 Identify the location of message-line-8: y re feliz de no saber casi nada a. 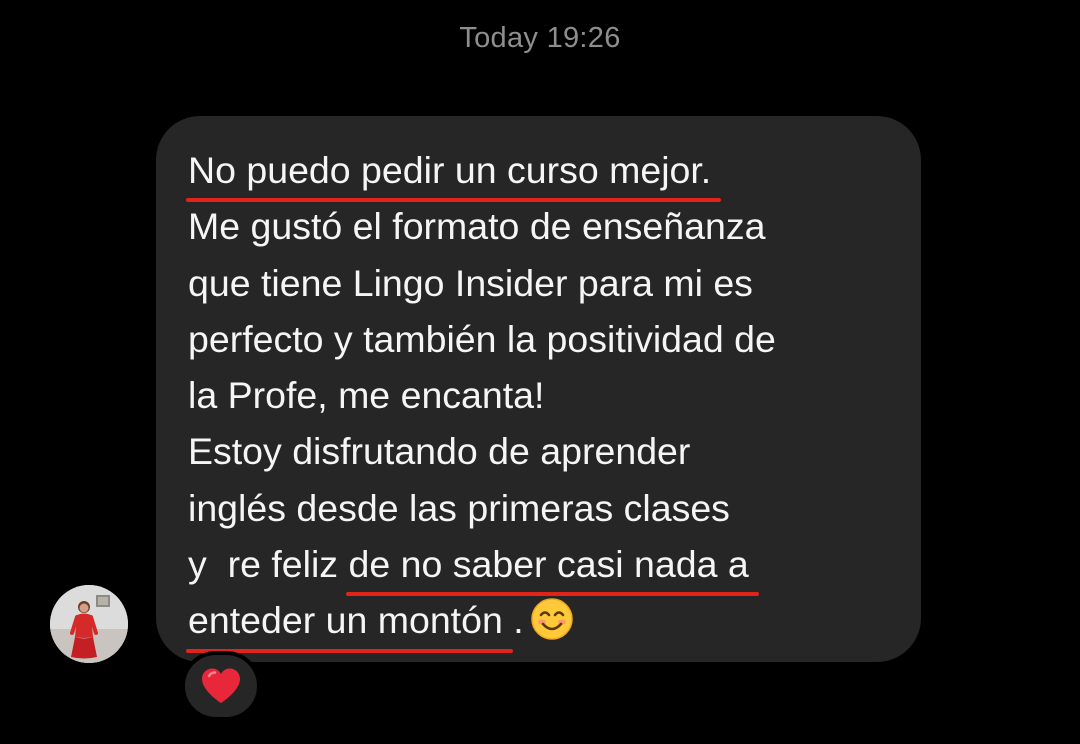
(544, 566).